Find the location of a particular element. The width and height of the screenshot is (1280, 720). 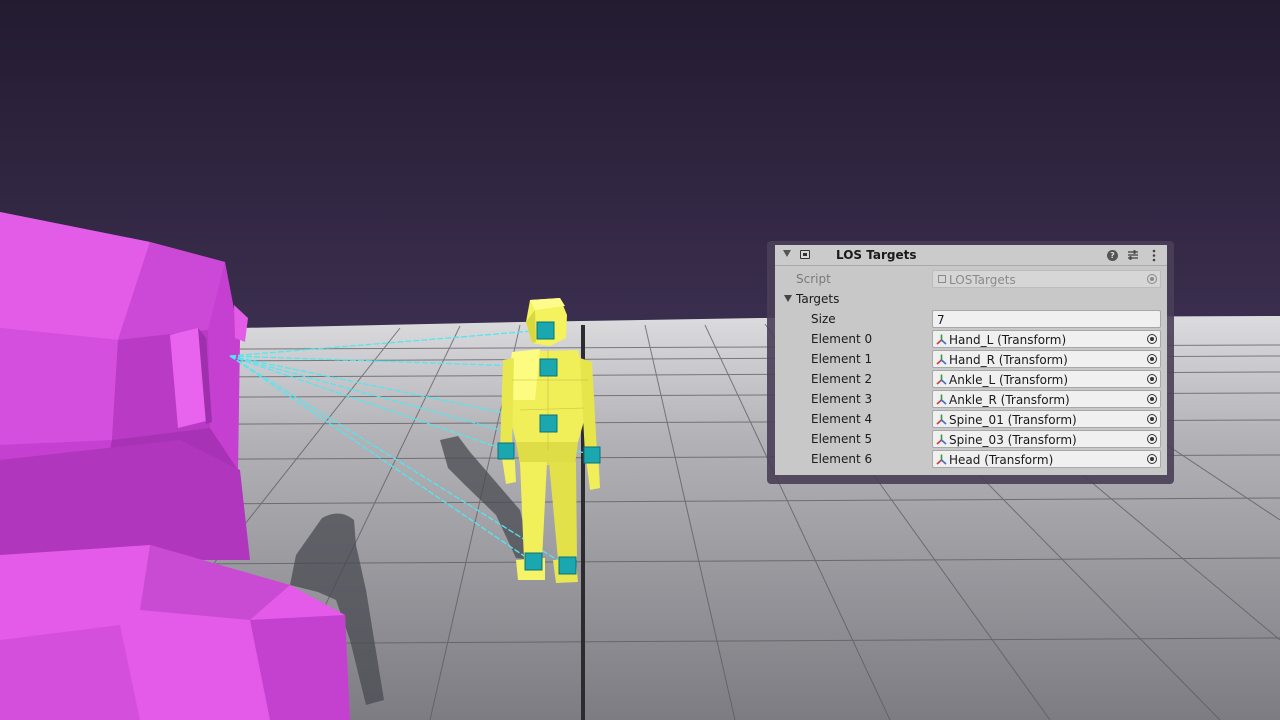

element-object-field: Hand_R (Transform) is located at coordinates (1046, 359).